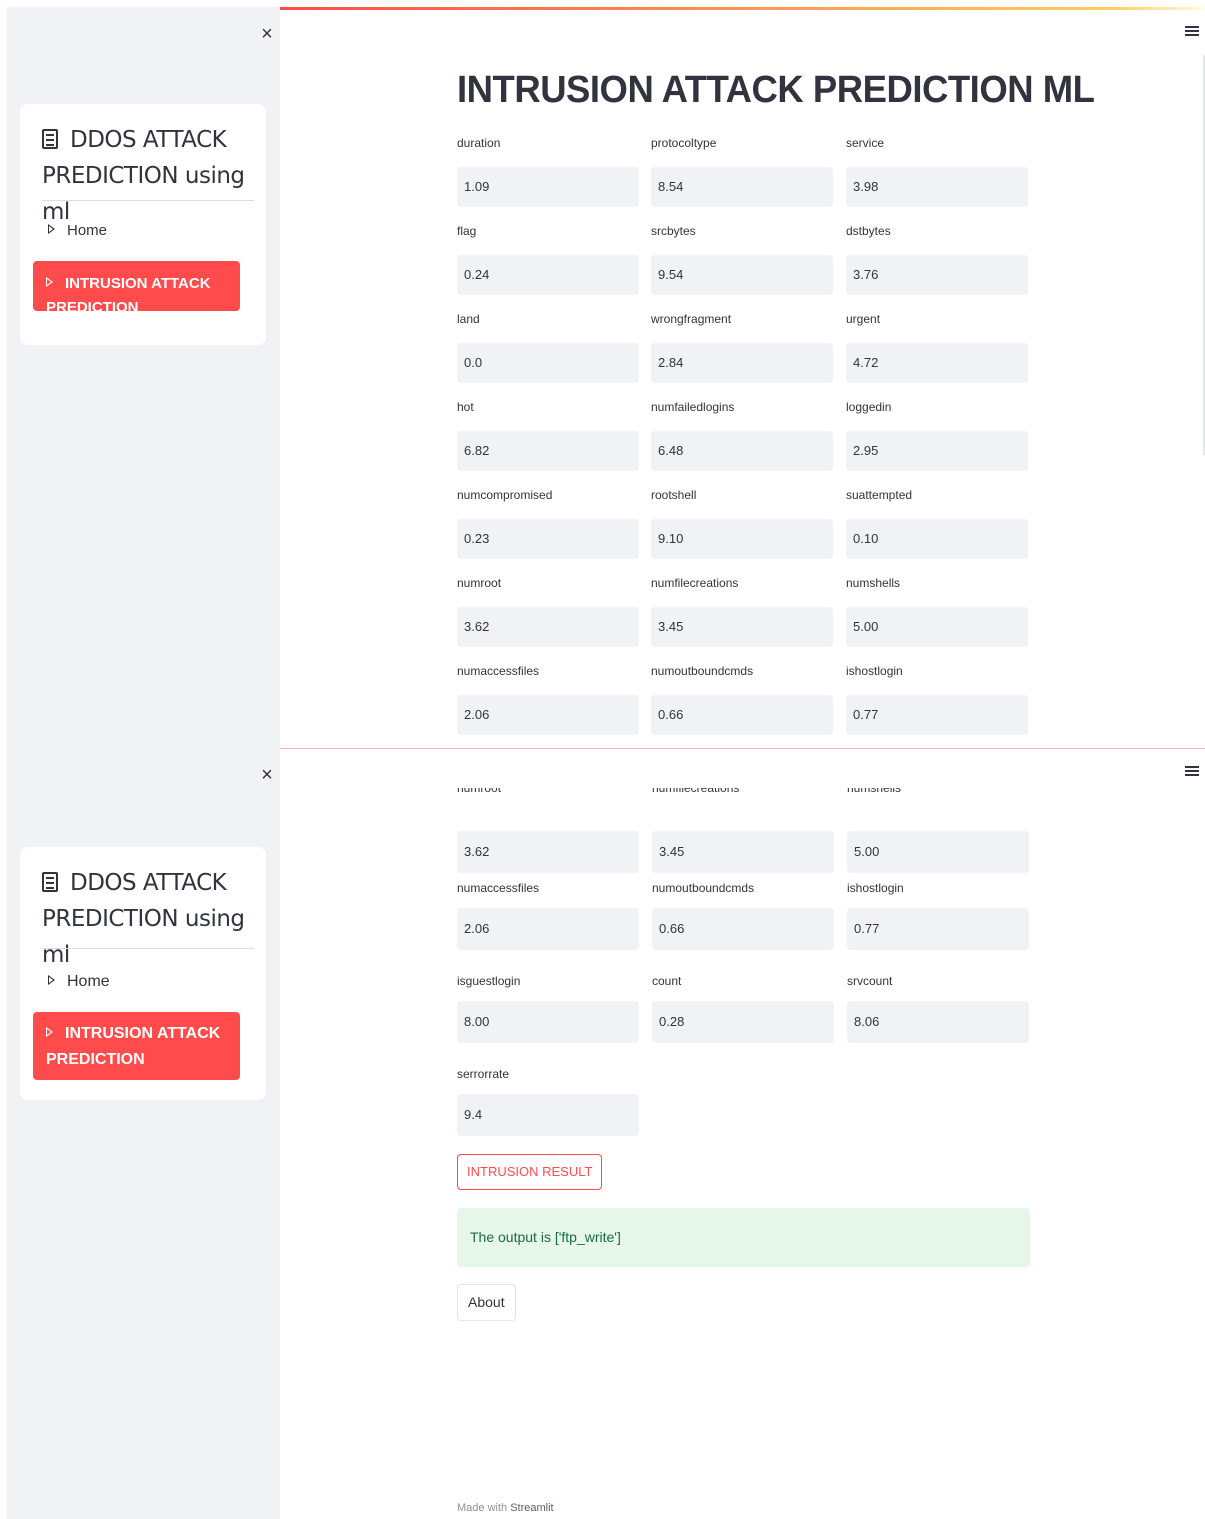 This screenshot has height=1519, width=1205. I want to click on field-label: dstbytes, so click(868, 231).